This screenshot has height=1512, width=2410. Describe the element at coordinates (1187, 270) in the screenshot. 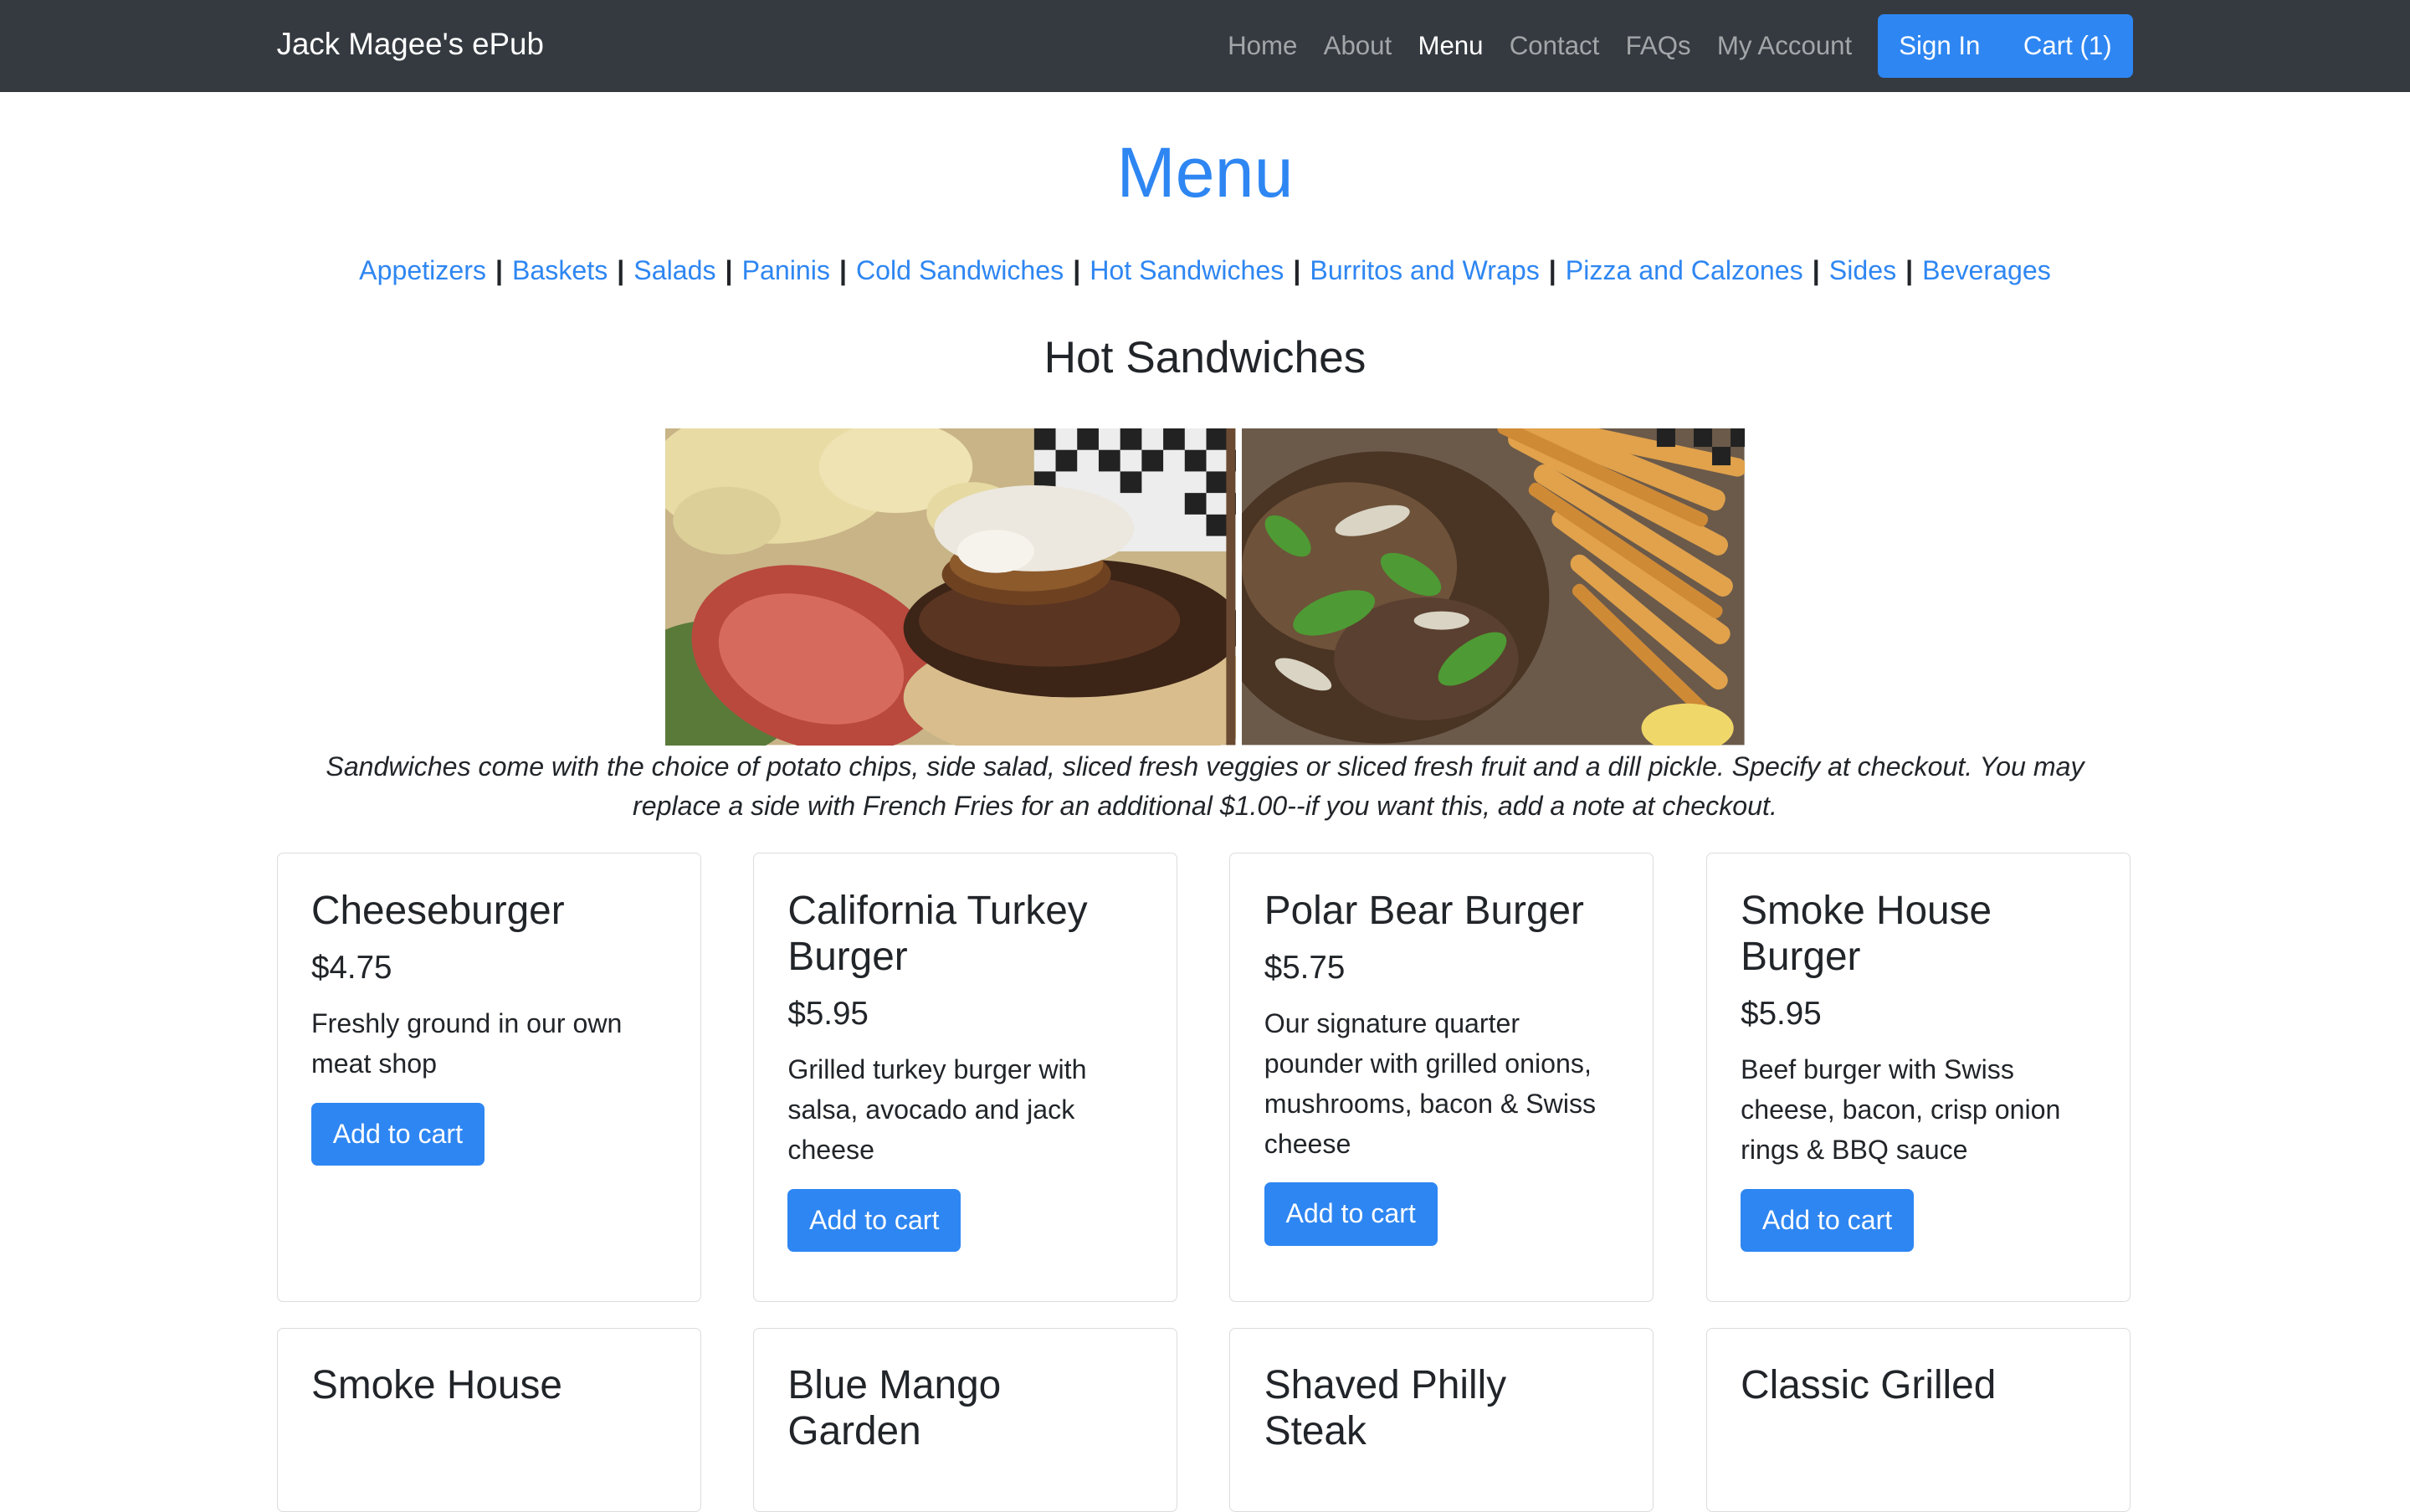

I see `category-link-hot-sandwiches: Hot Sandwiches` at that location.